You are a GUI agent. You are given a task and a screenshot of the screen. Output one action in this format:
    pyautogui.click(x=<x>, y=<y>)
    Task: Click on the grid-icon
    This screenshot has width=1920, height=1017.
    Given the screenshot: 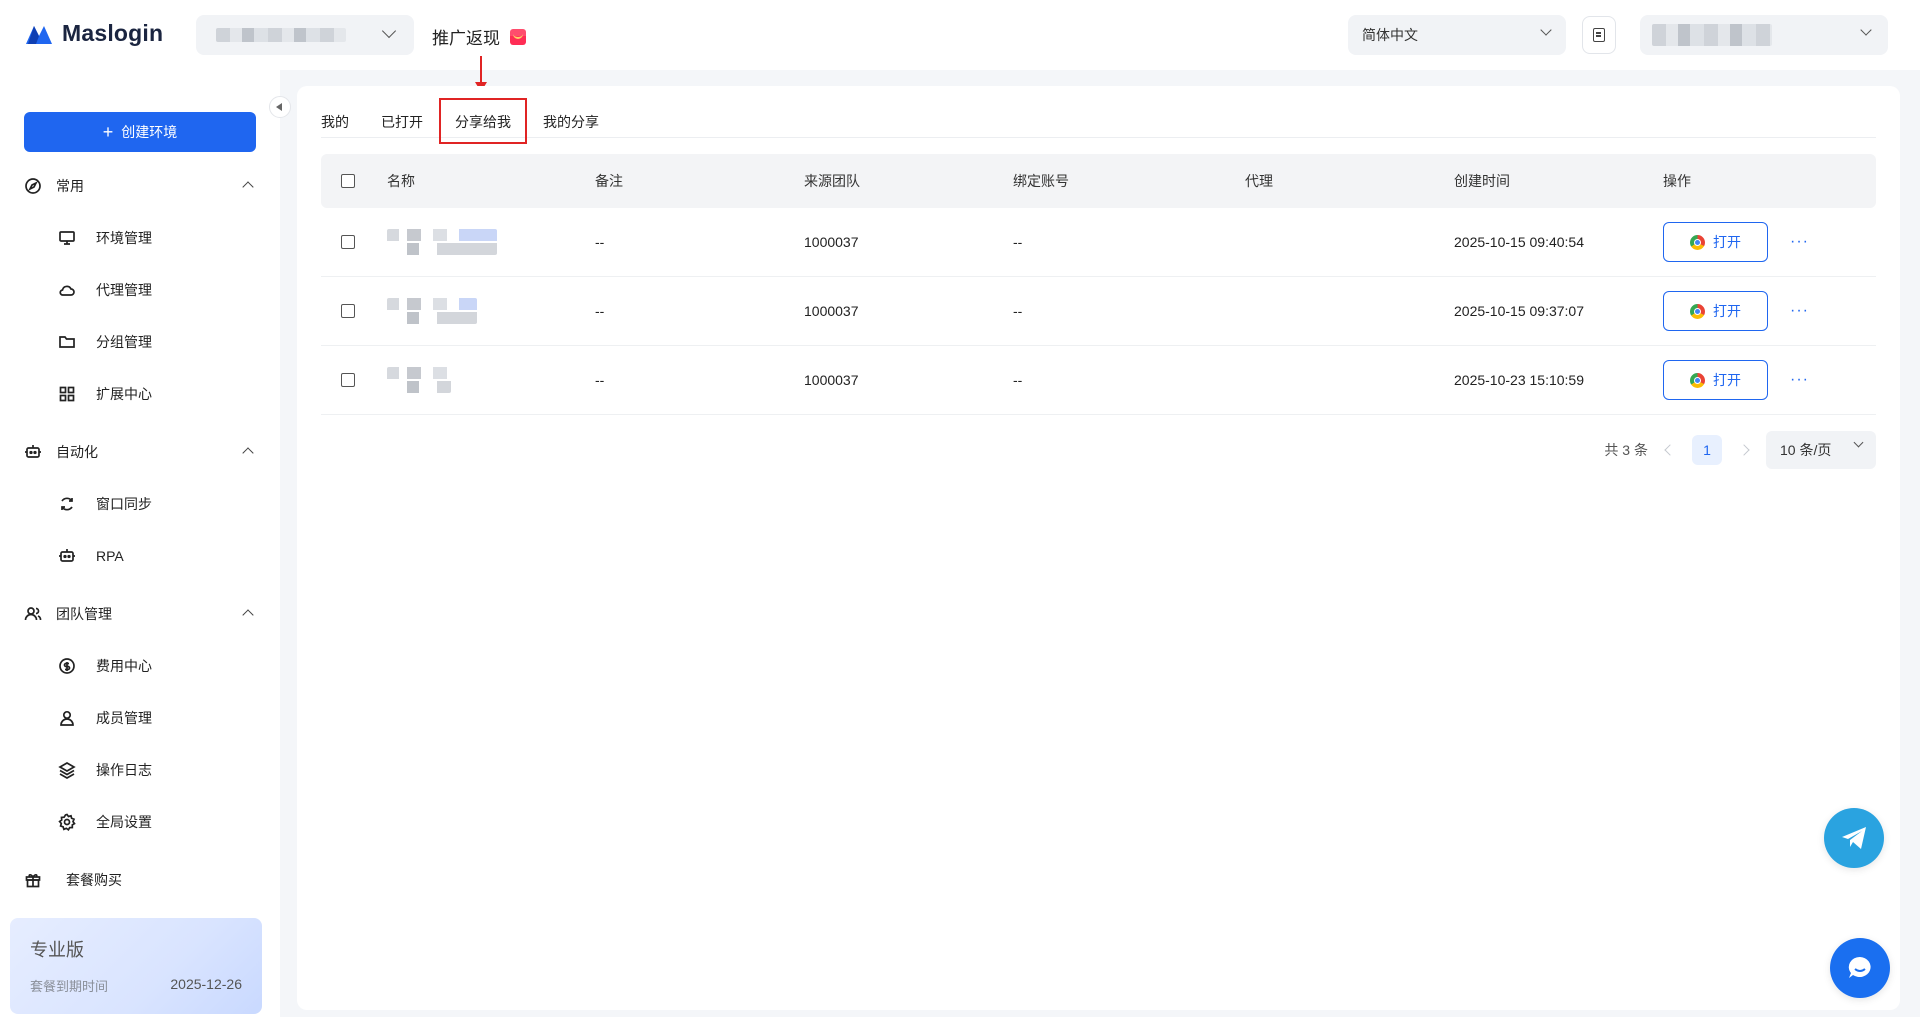 What is the action you would take?
    pyautogui.click(x=67, y=394)
    